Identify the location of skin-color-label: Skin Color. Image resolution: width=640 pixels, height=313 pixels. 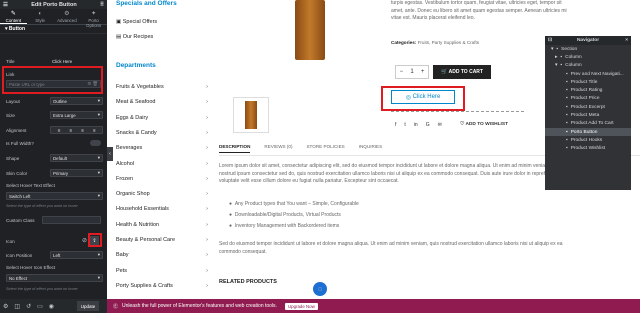
(17, 173).